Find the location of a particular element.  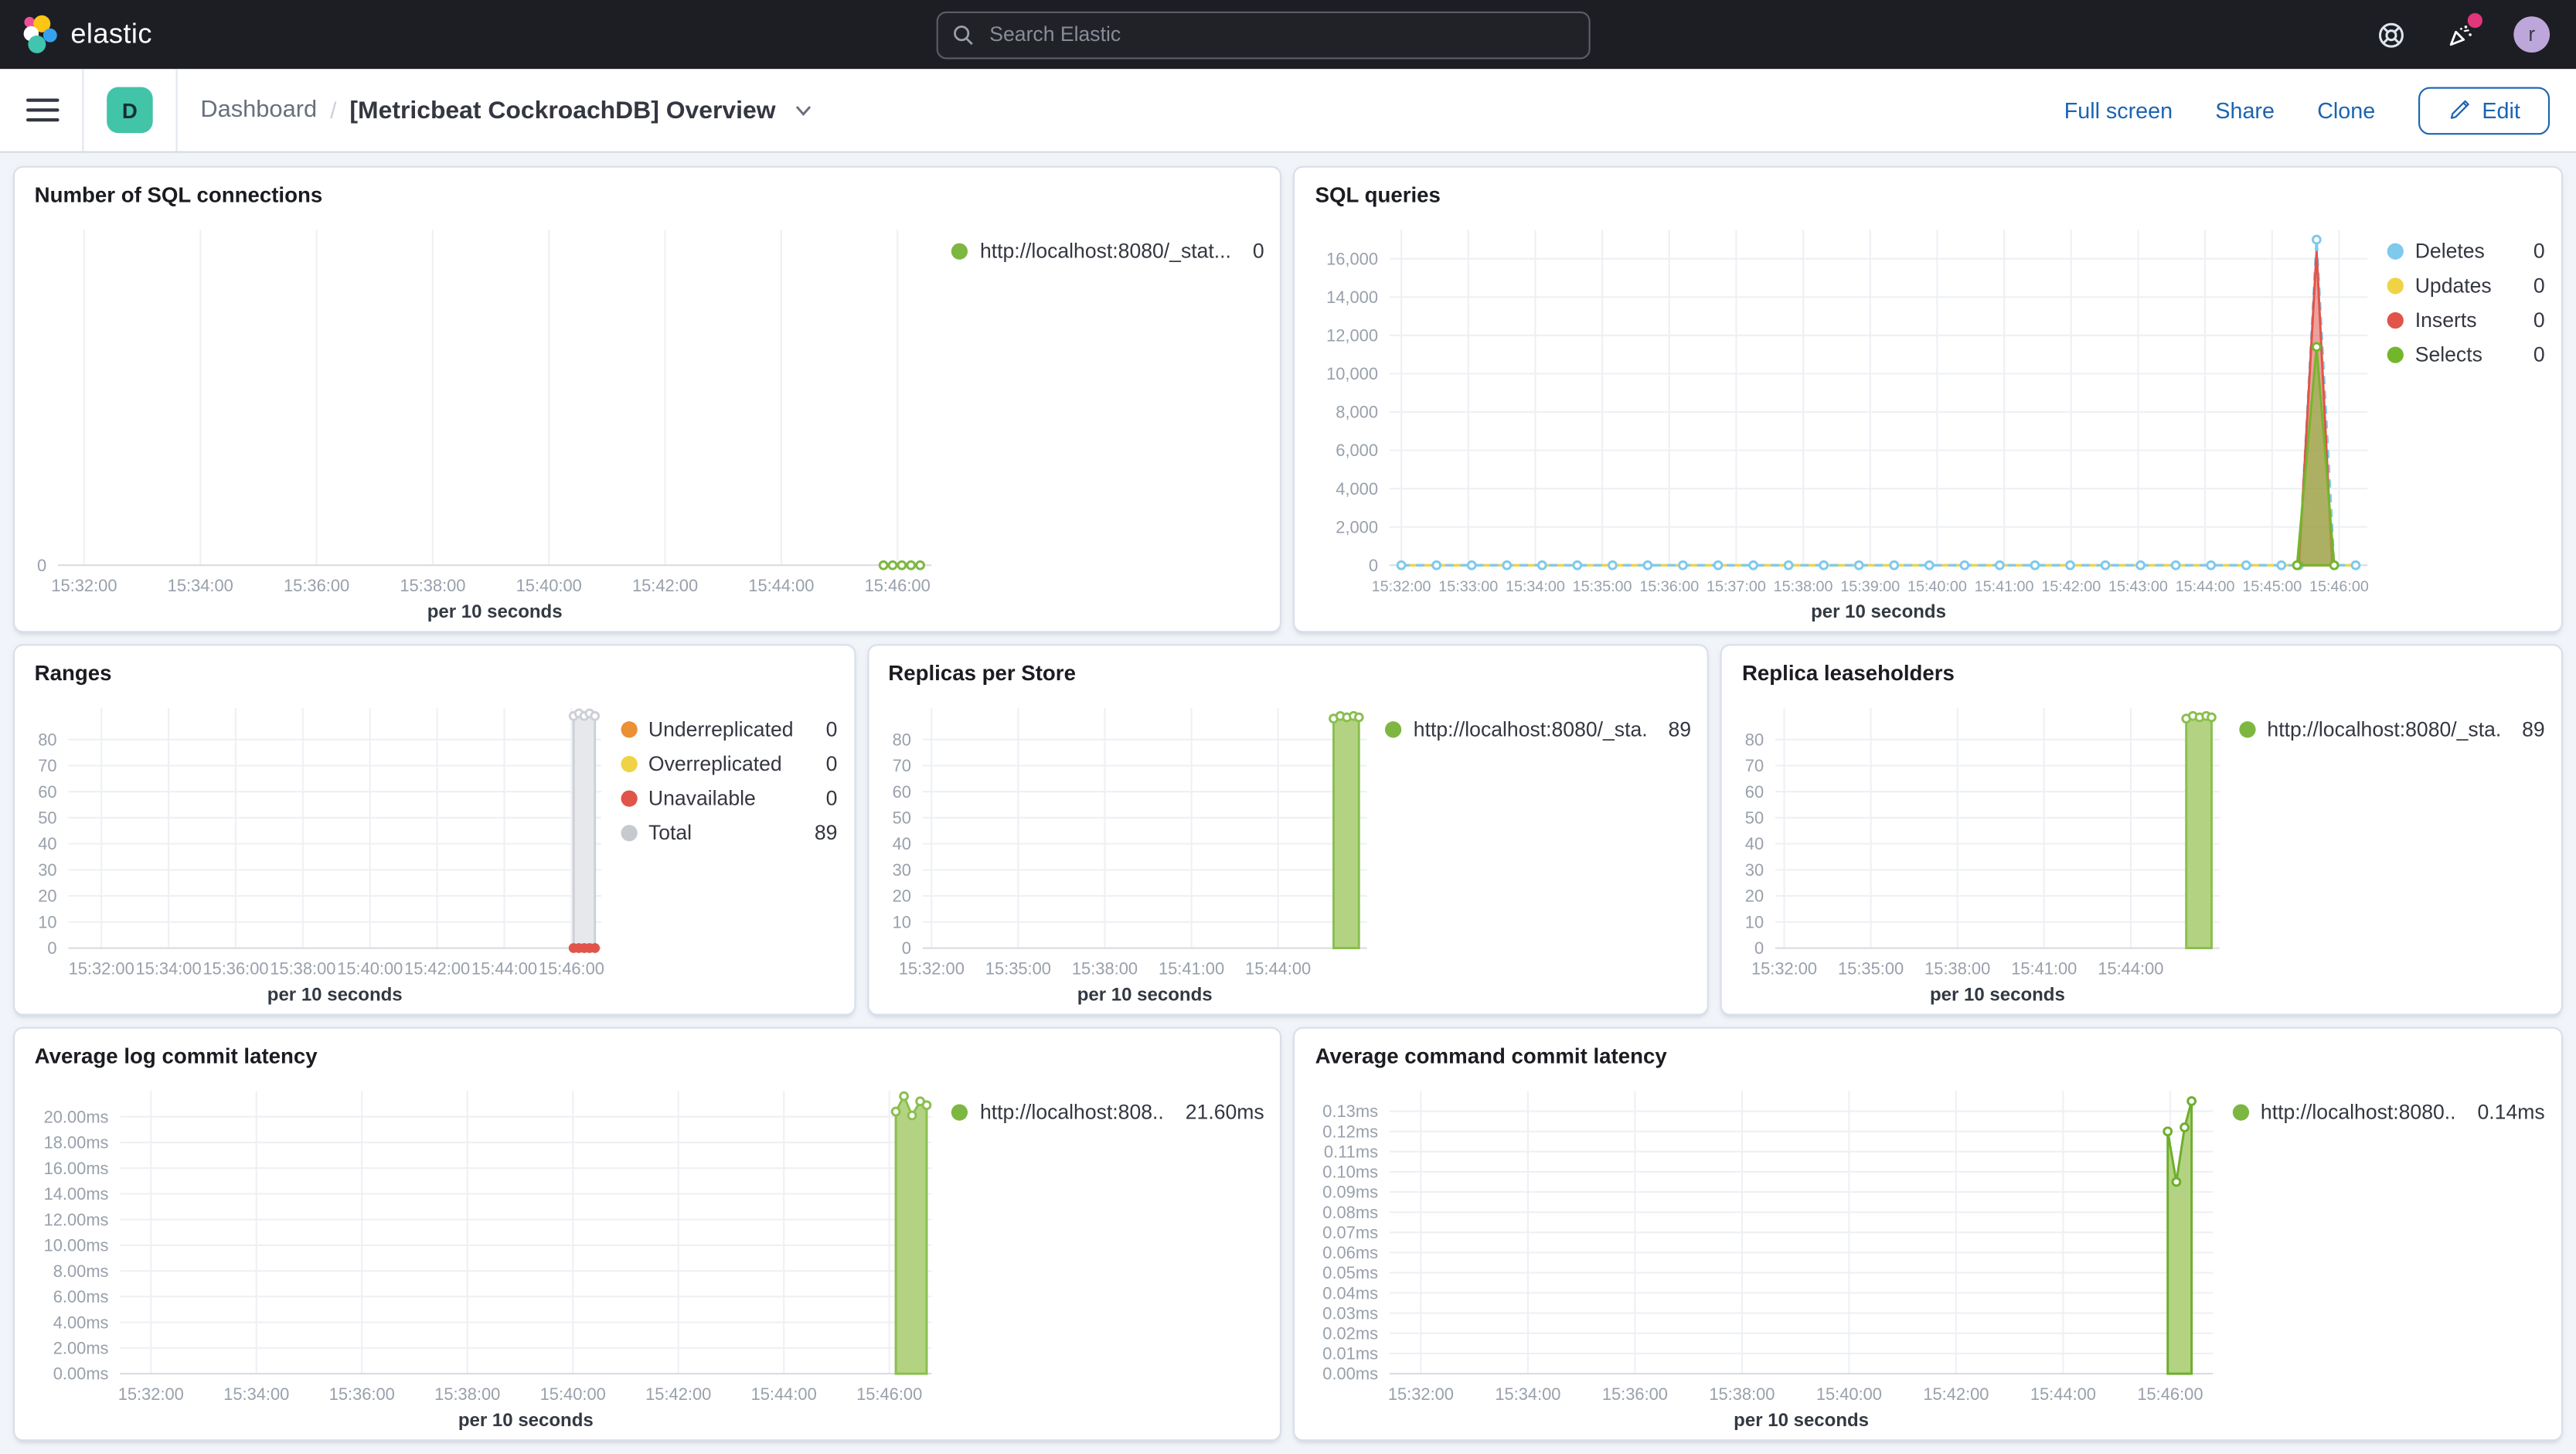

svg-text: 0.12ms is located at coordinates (1351, 1131).